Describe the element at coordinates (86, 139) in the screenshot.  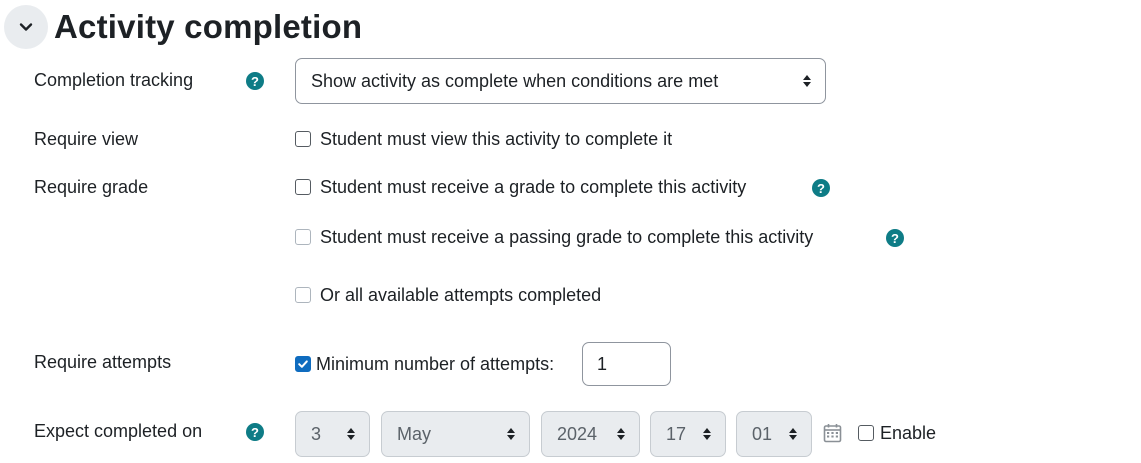
I see `require-view-label: Require view` at that location.